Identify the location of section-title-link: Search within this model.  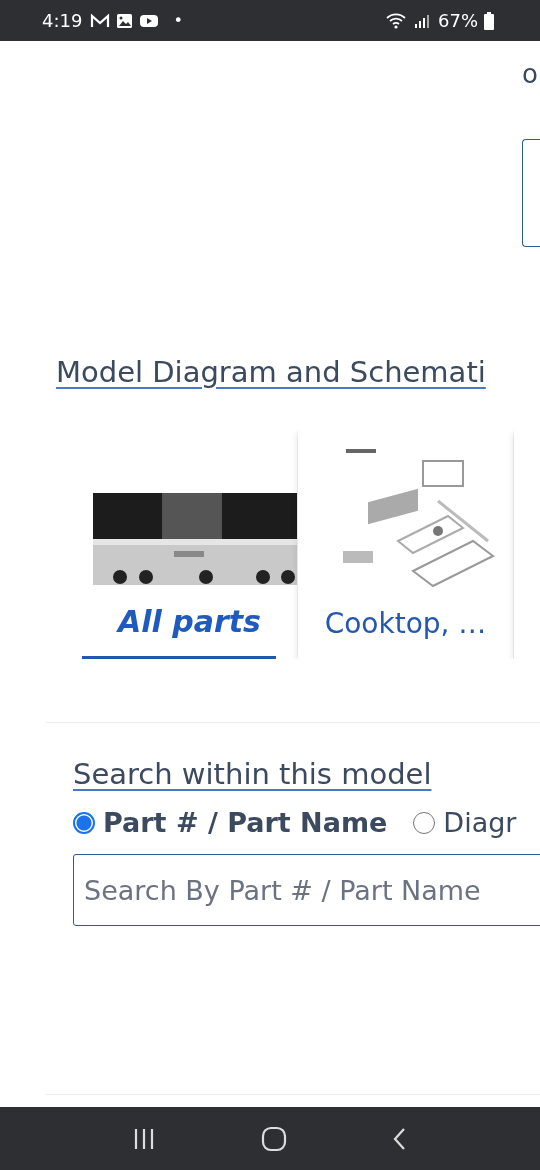
(252, 774).